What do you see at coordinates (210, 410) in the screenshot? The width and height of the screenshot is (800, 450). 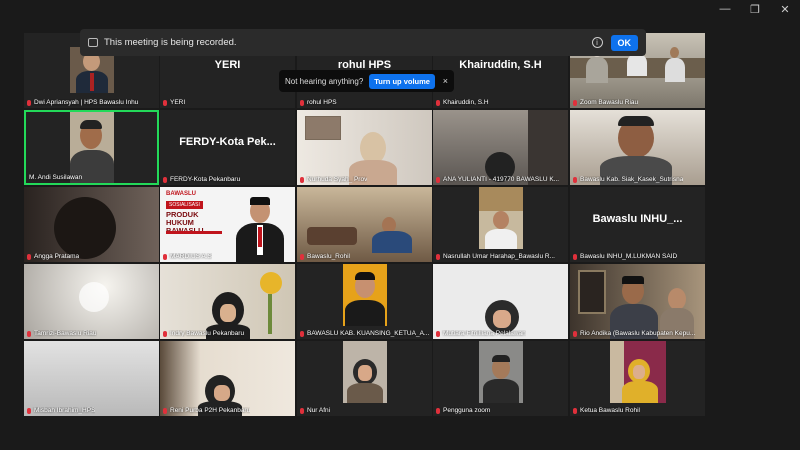 I see `participant-name: Reni Purba P2H Pekanbaru` at bounding box center [210, 410].